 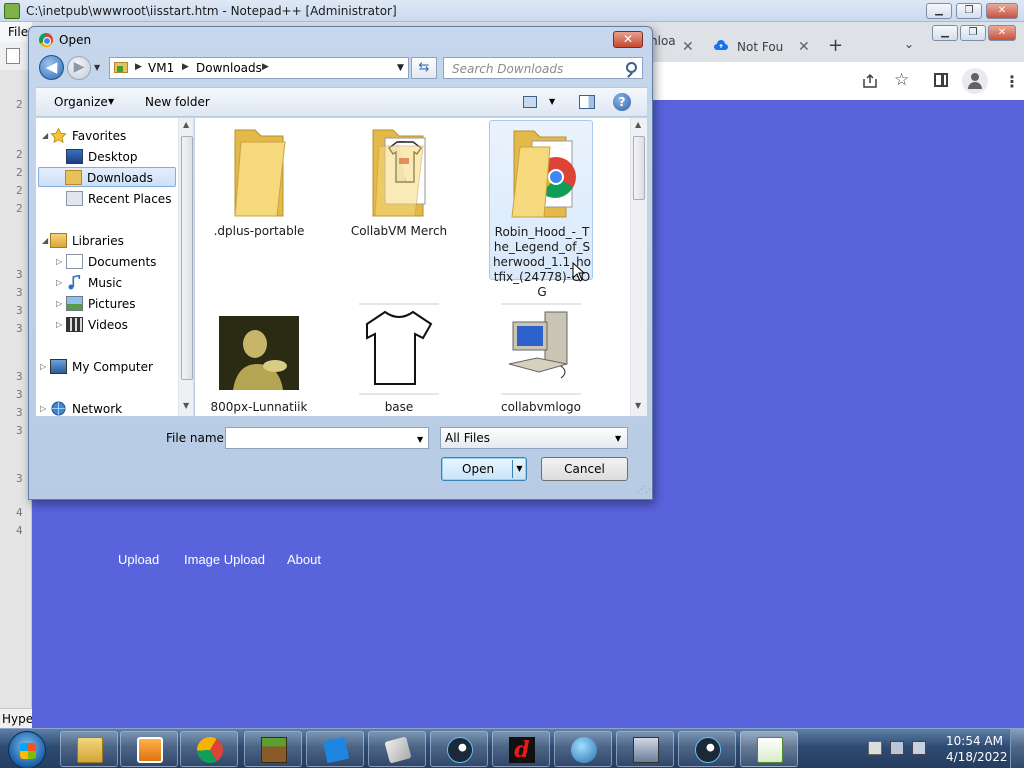 I want to click on taskbar-app-active, so click(x=769, y=749).